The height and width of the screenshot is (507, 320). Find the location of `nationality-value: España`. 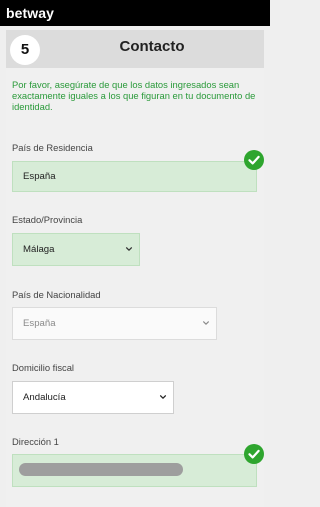

nationality-value: España is located at coordinates (39, 323).